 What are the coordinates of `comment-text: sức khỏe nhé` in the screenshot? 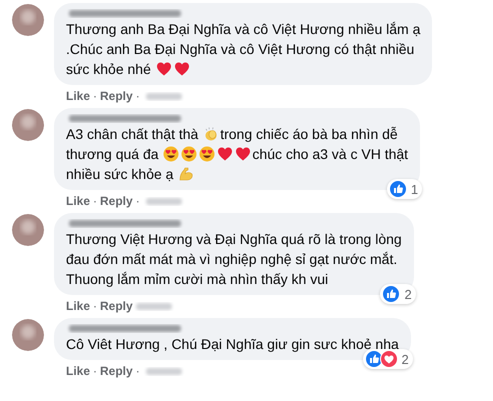 It's located at (109, 69).